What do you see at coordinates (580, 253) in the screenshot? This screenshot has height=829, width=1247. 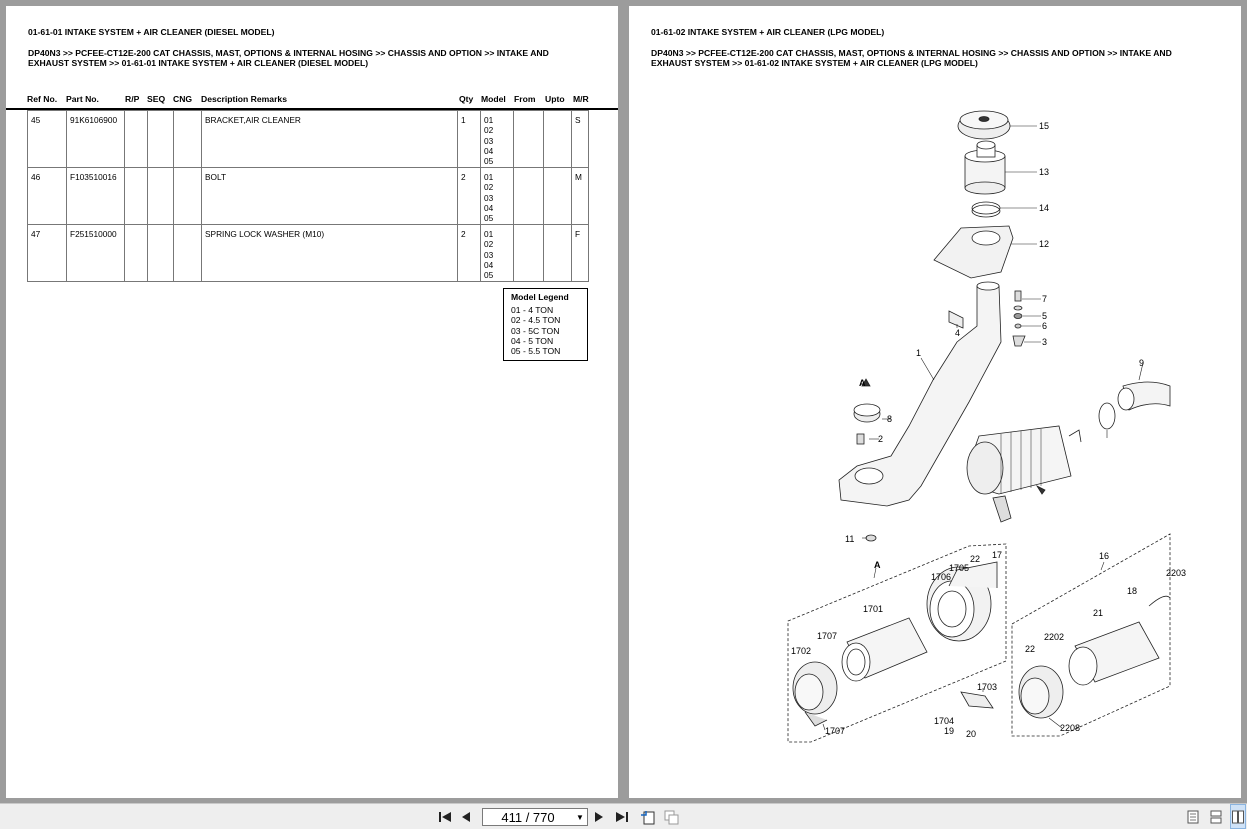 I see `mr-cell: F` at bounding box center [580, 253].